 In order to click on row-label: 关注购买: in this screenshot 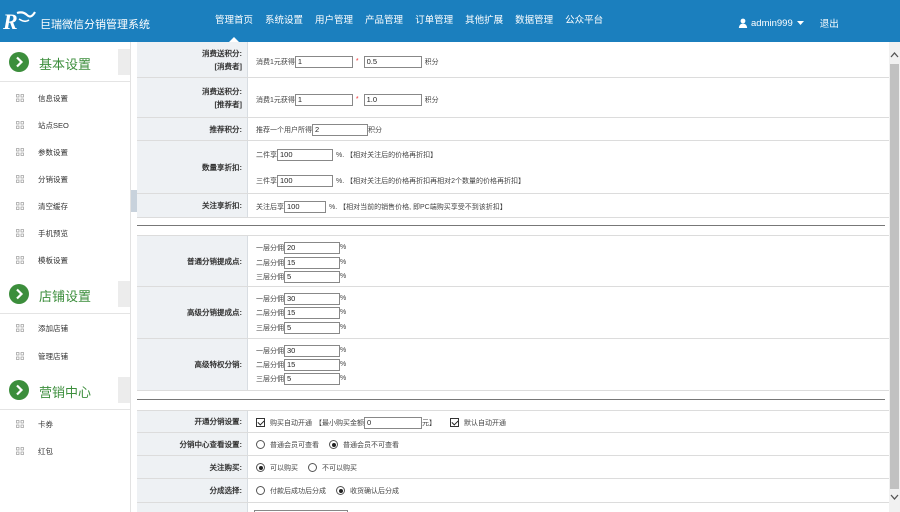, I will do `click(192, 467)`.